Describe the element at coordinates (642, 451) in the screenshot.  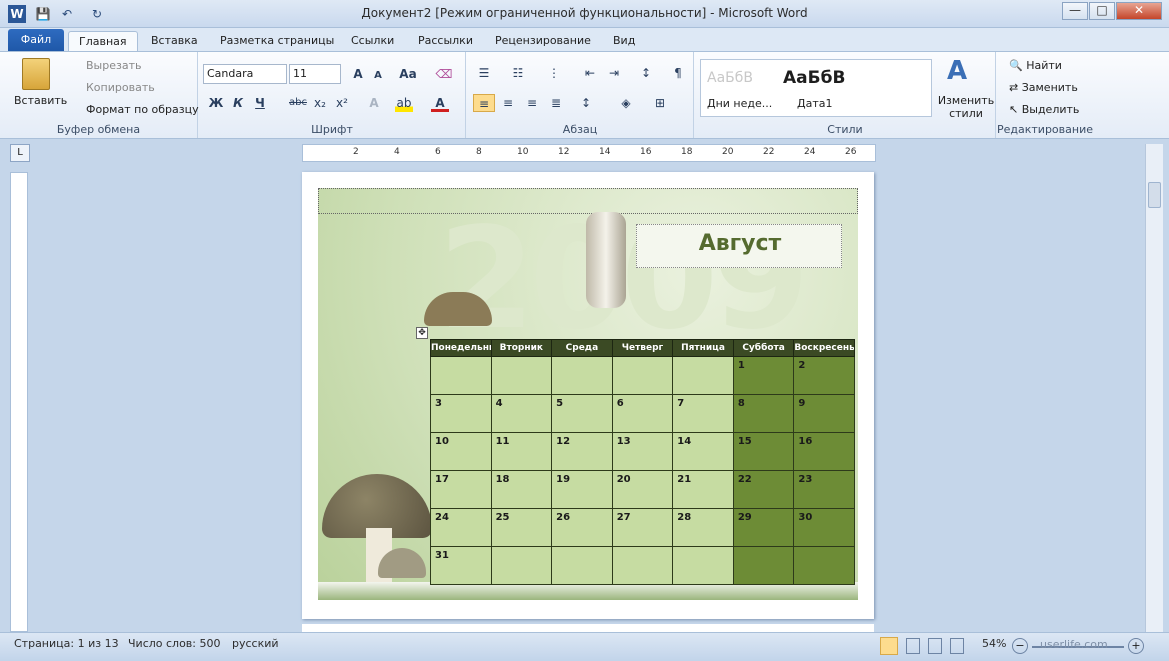
I see `day-cell: 13` at that location.